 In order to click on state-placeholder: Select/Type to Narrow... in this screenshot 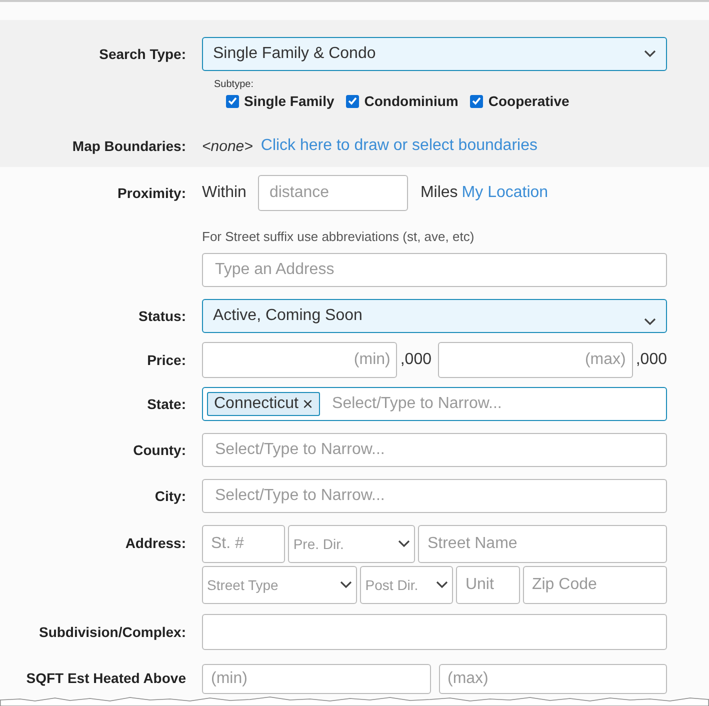, I will do `click(417, 404)`.